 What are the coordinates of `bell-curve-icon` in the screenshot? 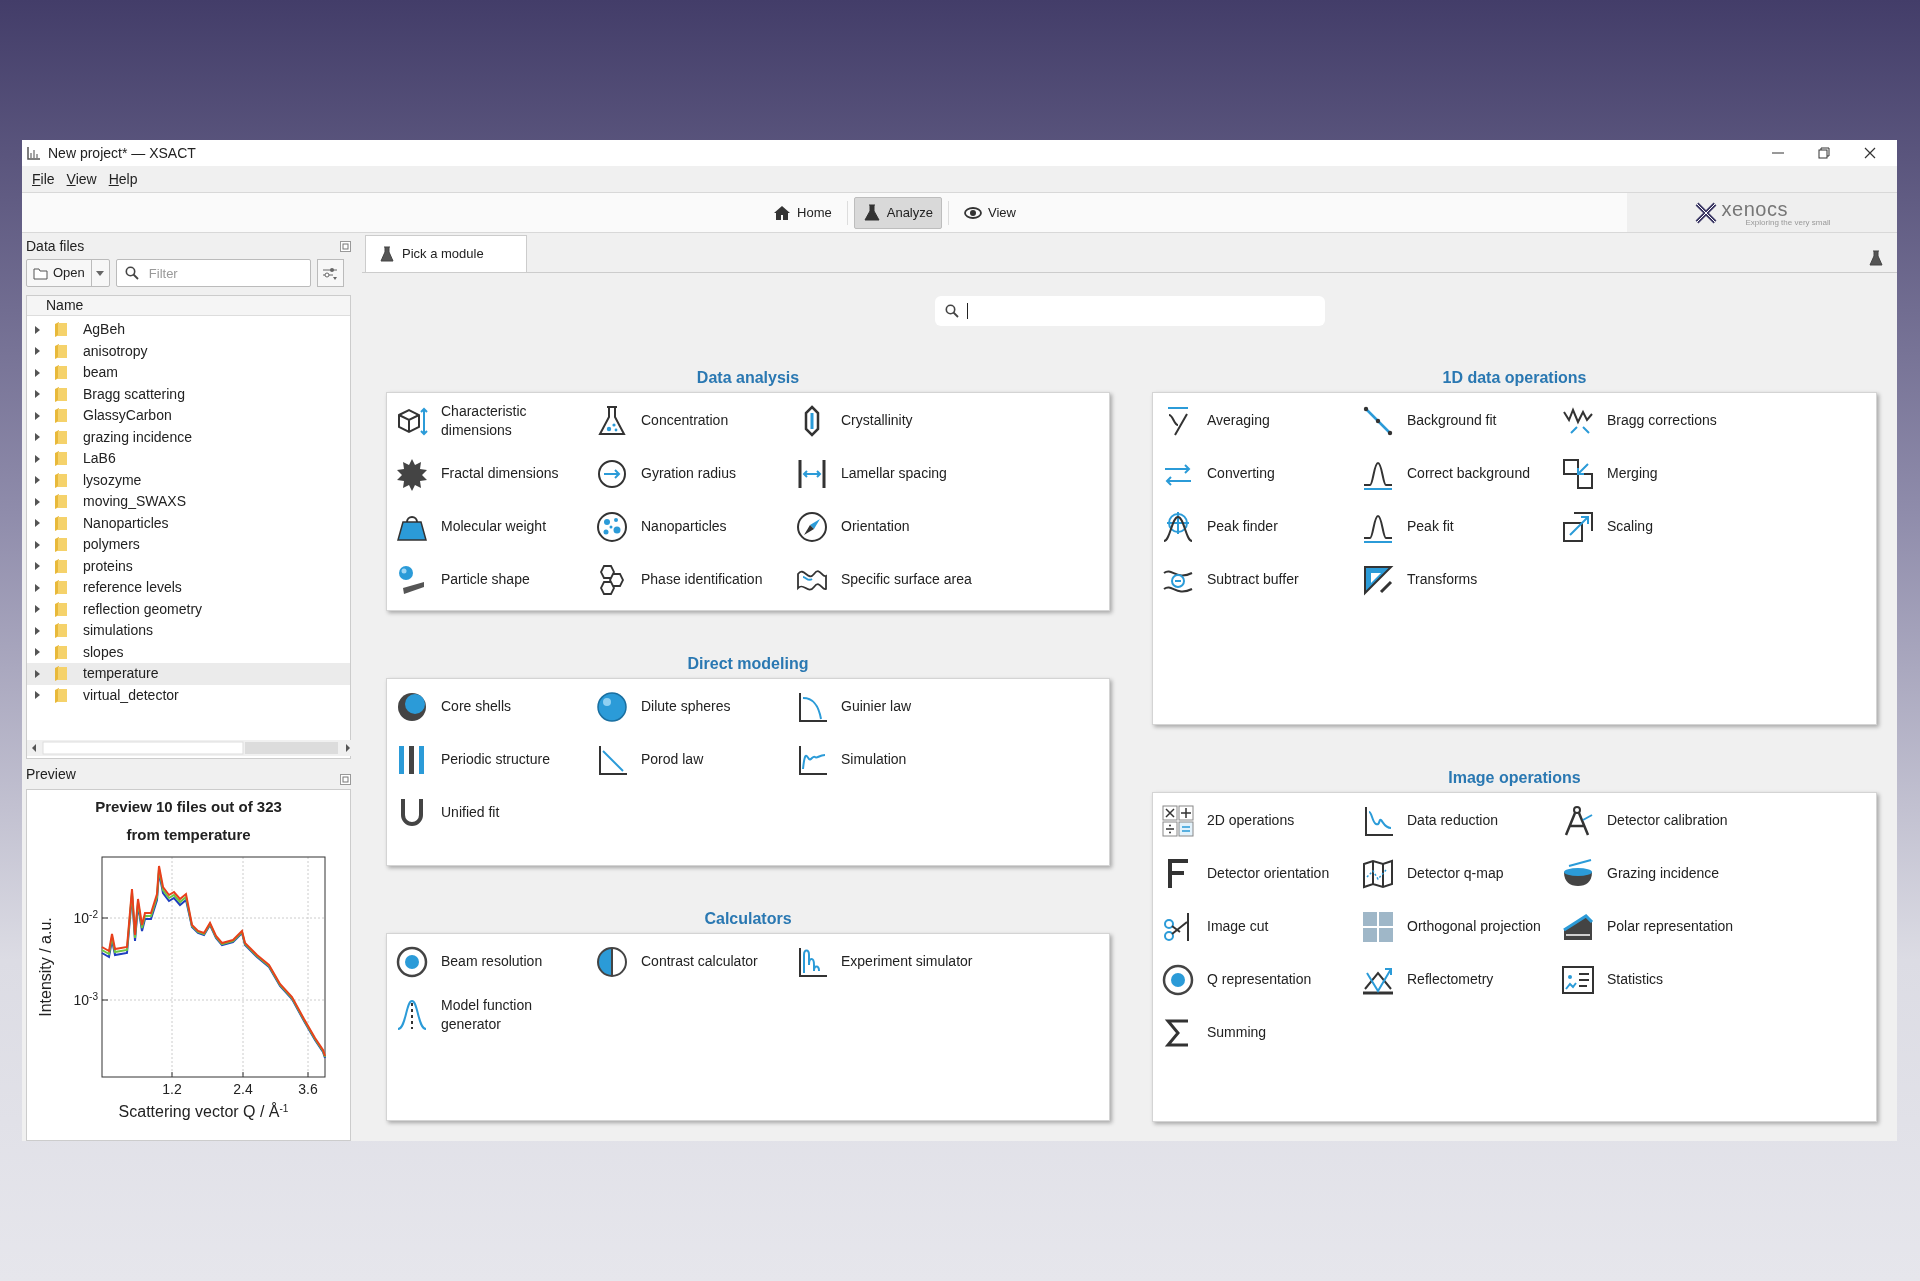 It's located at (412, 1014).